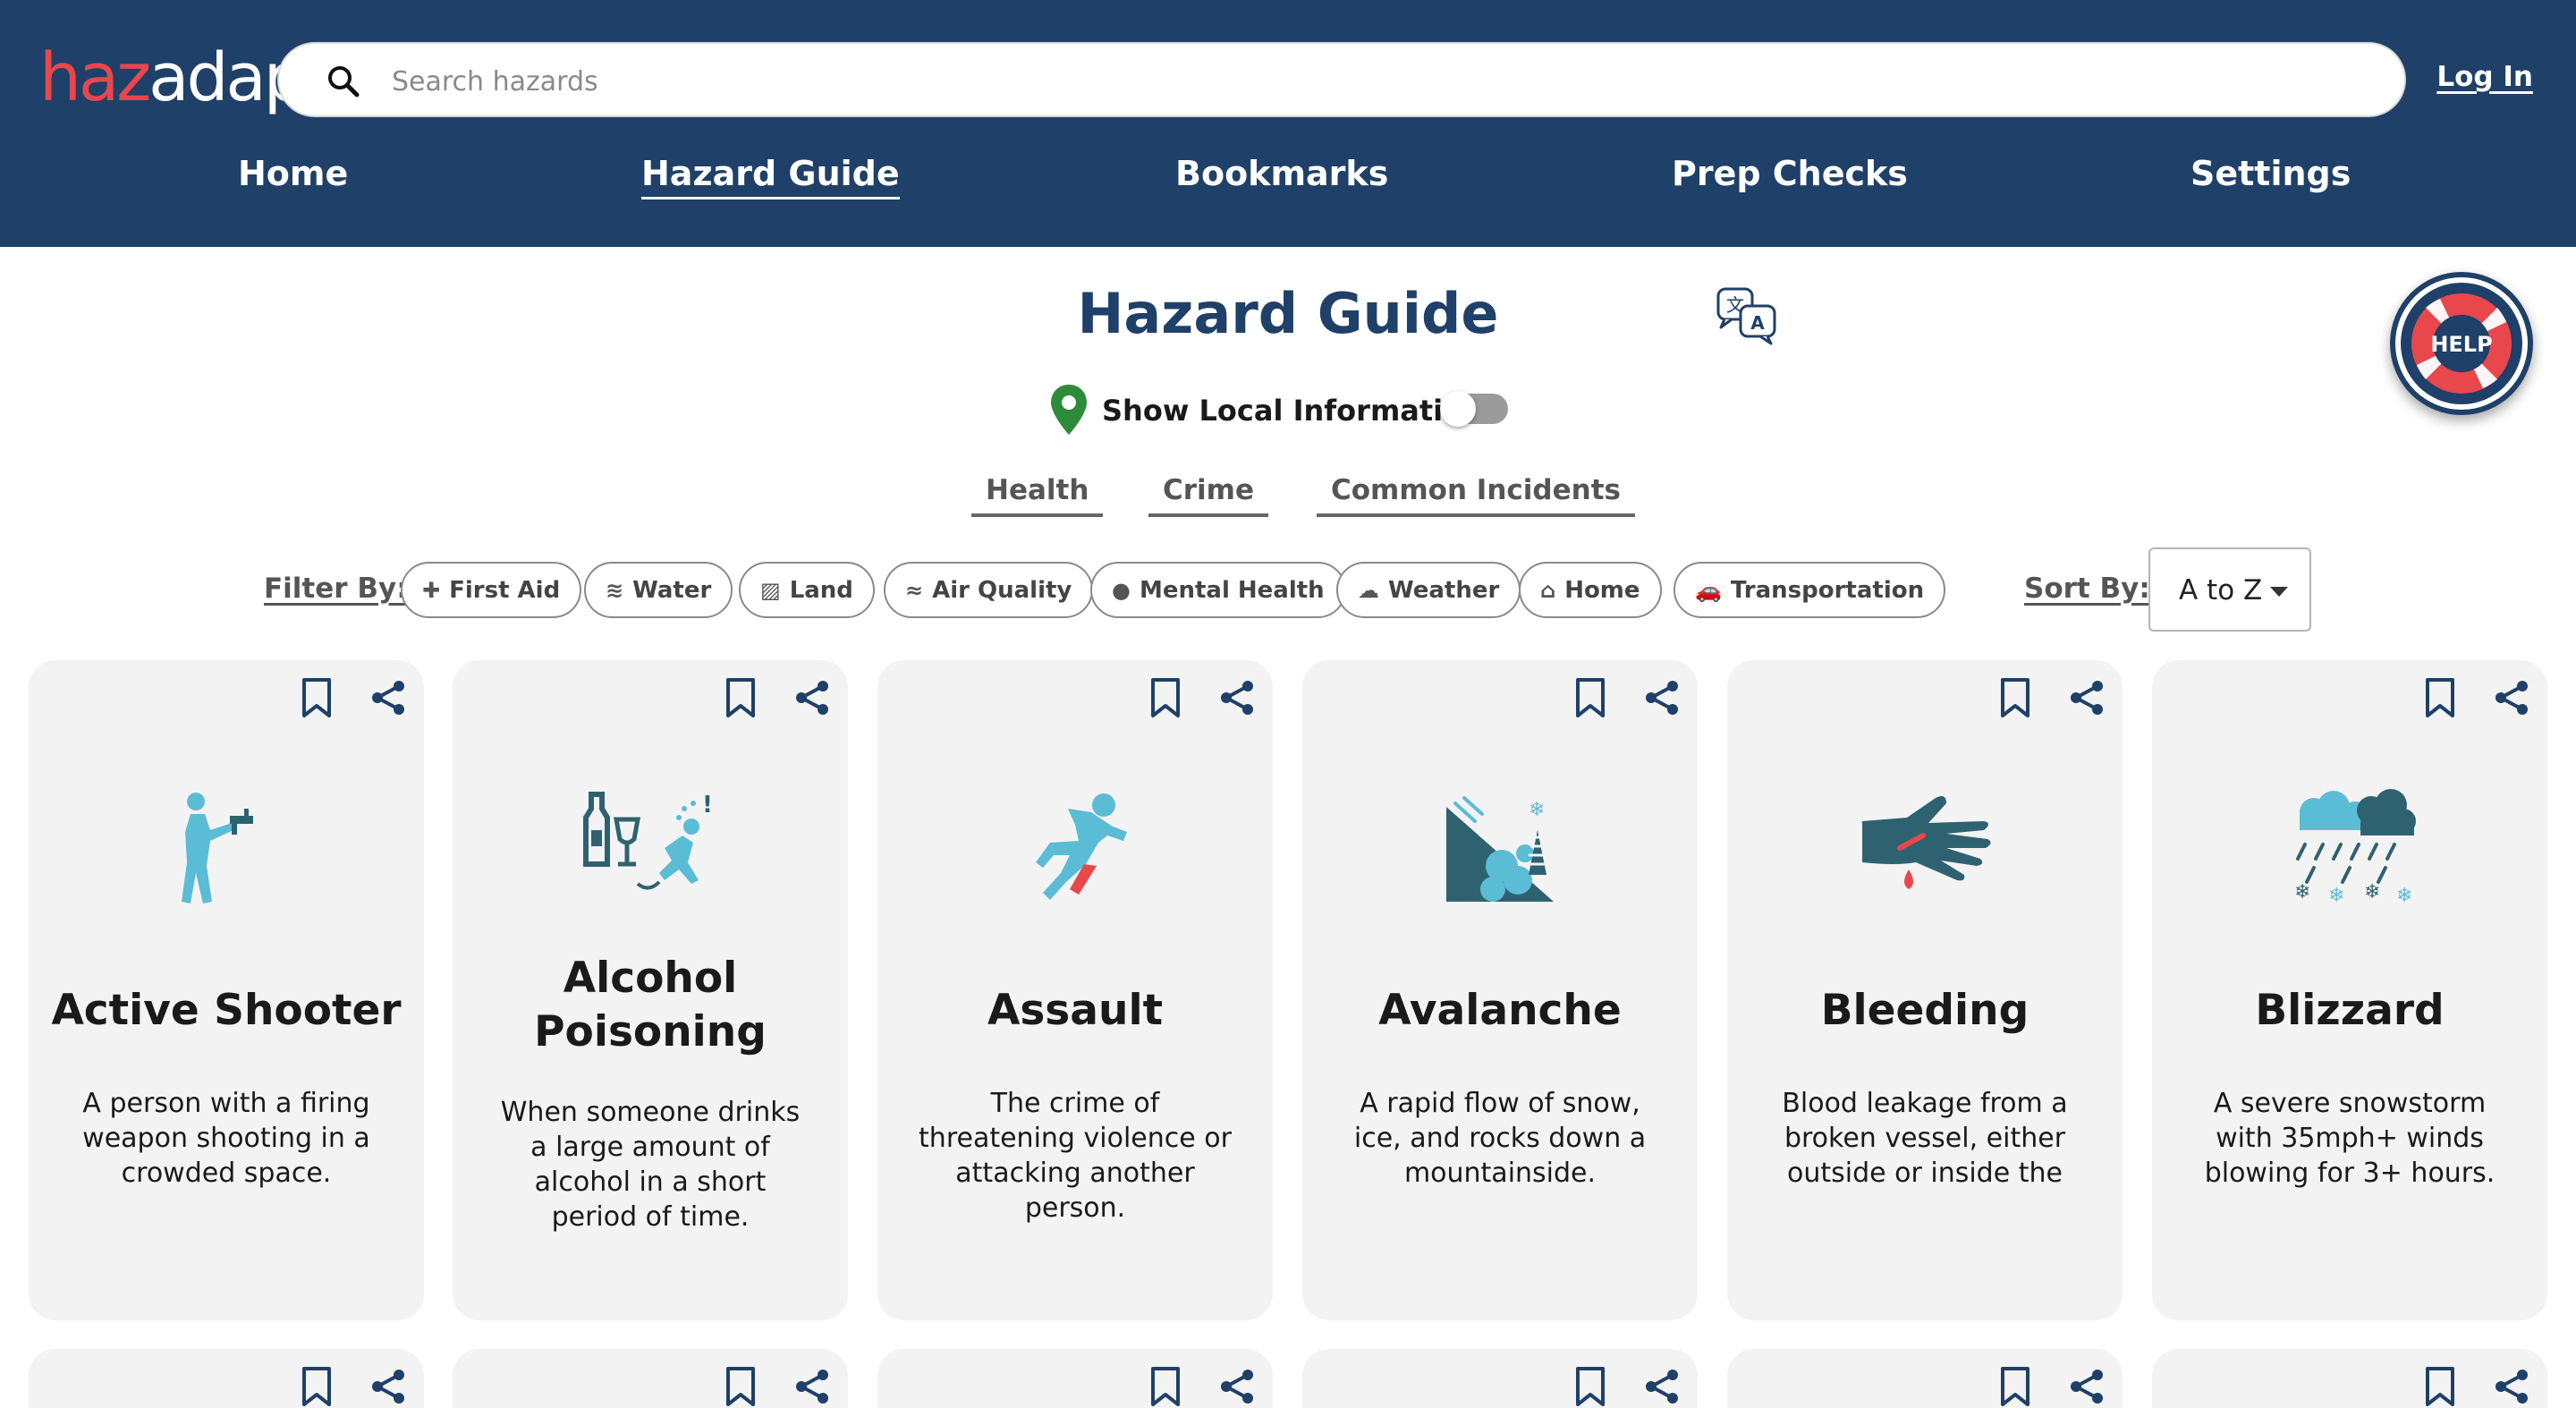 Image resolution: width=2576 pixels, height=1408 pixels. Describe the element at coordinates (615, 590) in the screenshot. I see `water-icon: ≋` at that location.